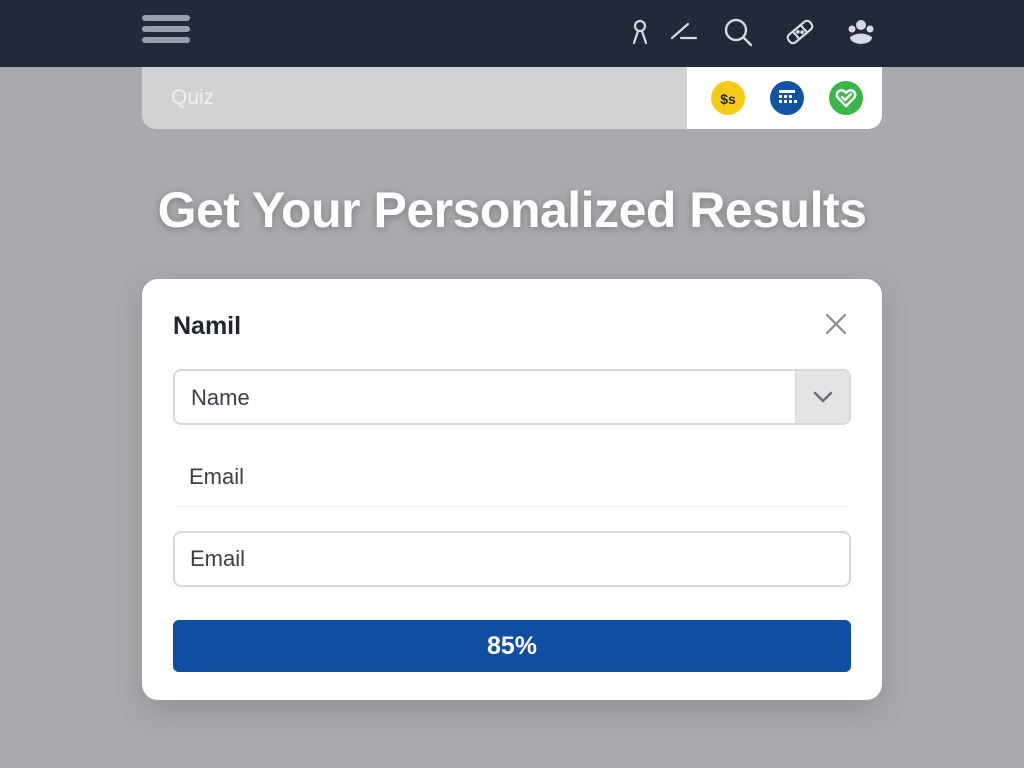 The height and width of the screenshot is (768, 1024). I want to click on progress-bar: 85%, so click(512, 646).